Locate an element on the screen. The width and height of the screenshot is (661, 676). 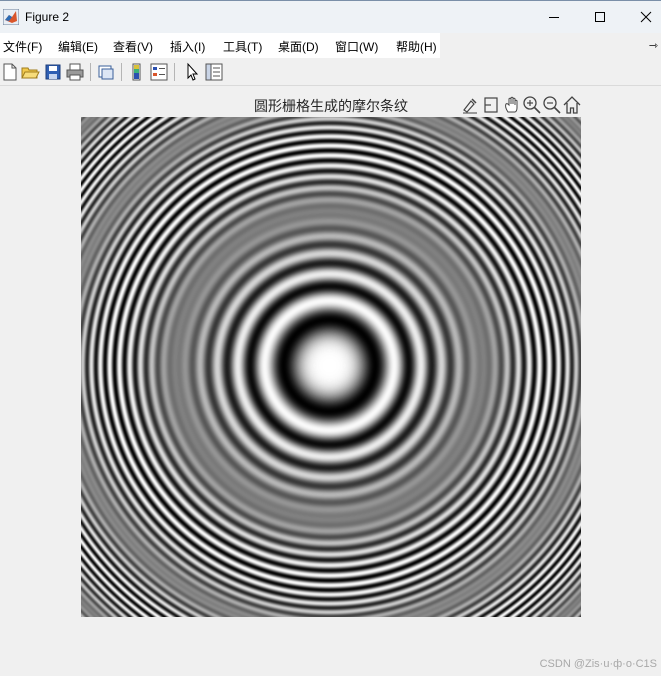
menu-desktop: 桌面(D) is located at coordinates (298, 46).